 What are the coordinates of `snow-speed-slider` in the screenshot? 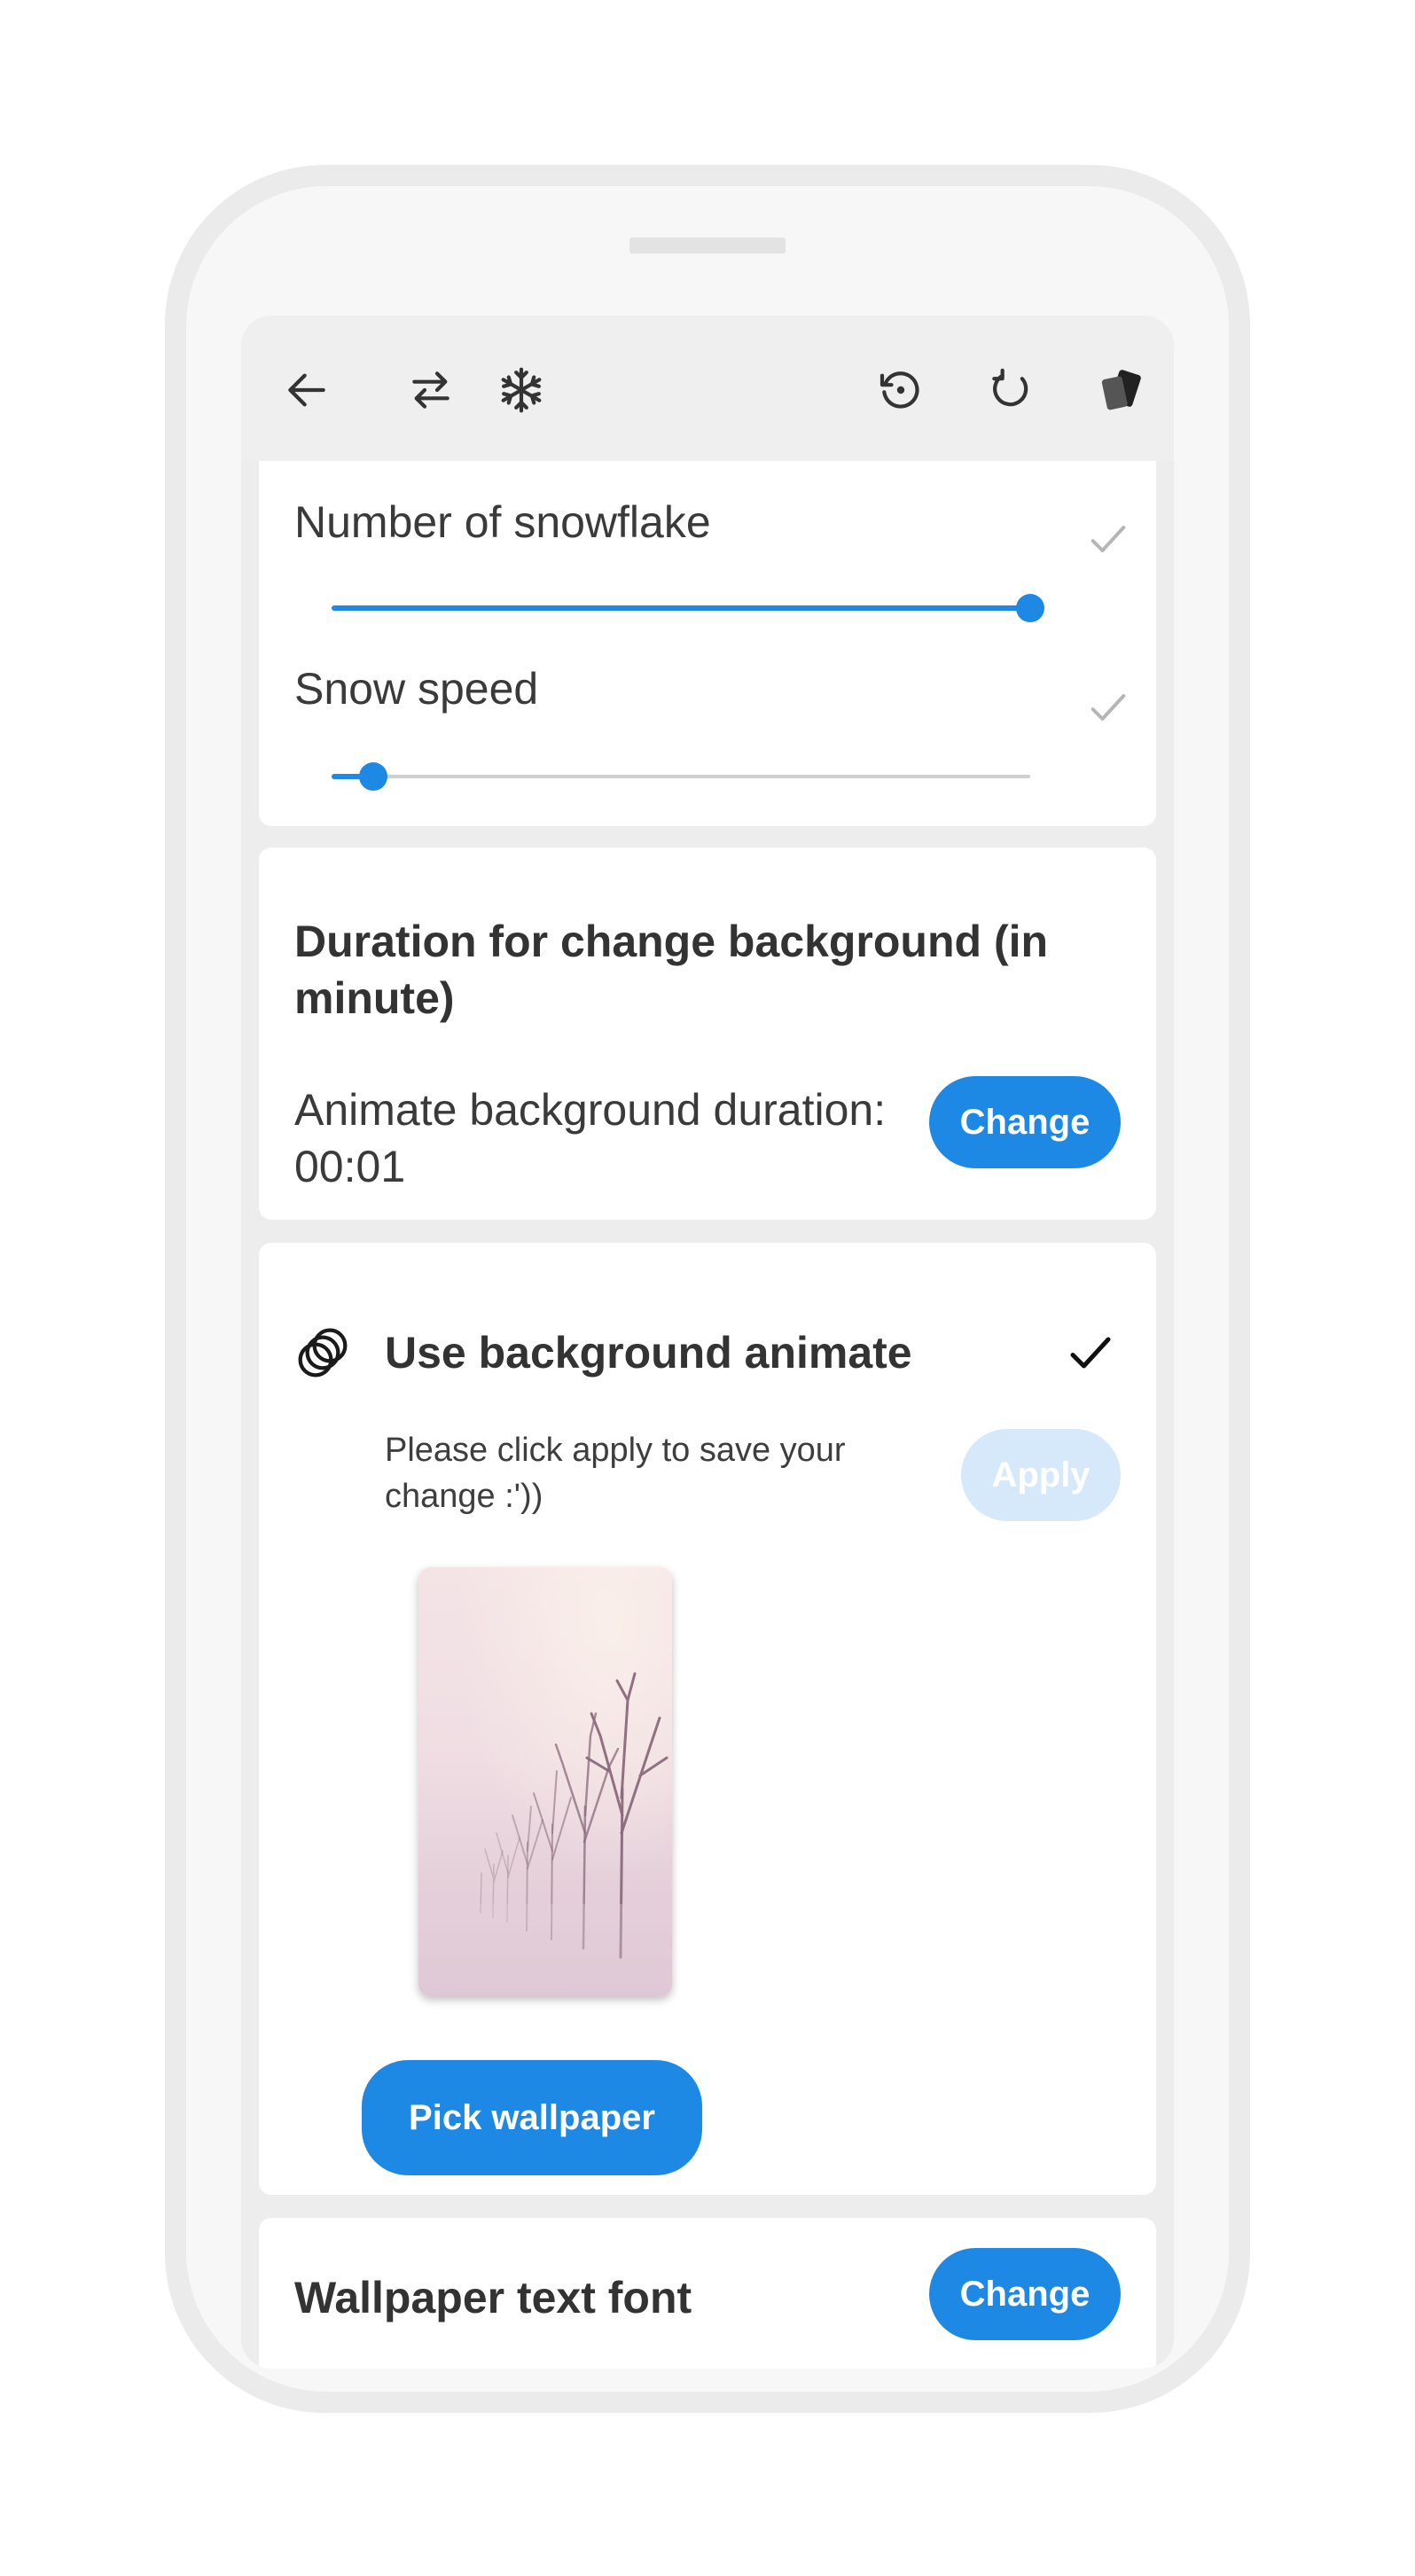 It's located at (681, 776).